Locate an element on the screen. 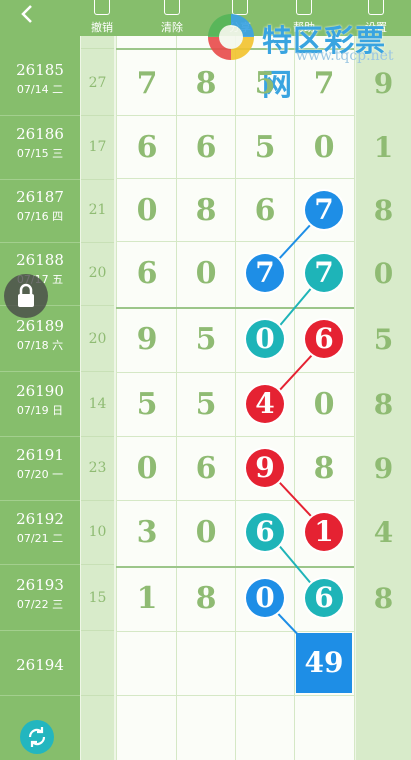 The image size is (411, 760). issue-cell: 26187 07/16 四 is located at coordinates (40, 211).